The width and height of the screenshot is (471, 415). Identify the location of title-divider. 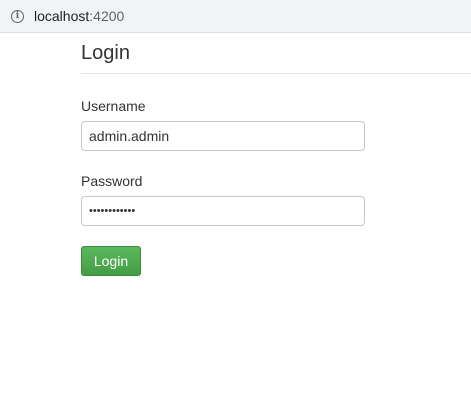
(276, 73).